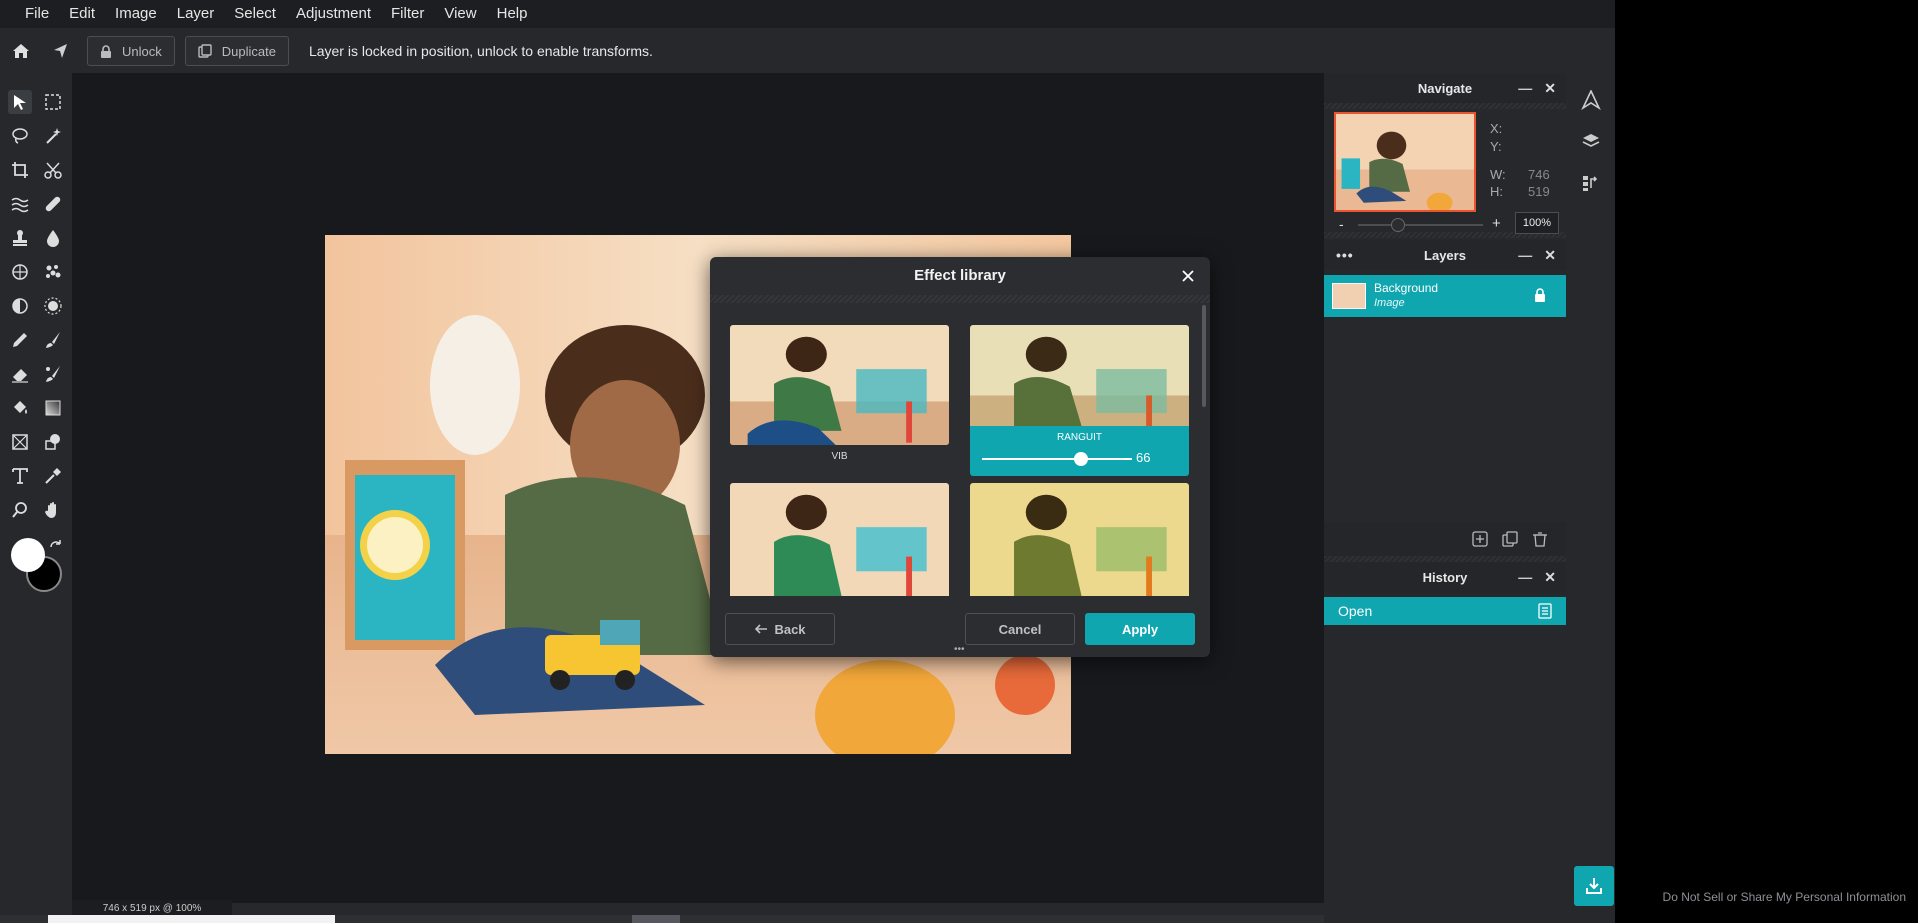 The height and width of the screenshot is (923, 1918). Describe the element at coordinates (1510, 541) in the screenshot. I see `duplicate-layer-icon` at that location.